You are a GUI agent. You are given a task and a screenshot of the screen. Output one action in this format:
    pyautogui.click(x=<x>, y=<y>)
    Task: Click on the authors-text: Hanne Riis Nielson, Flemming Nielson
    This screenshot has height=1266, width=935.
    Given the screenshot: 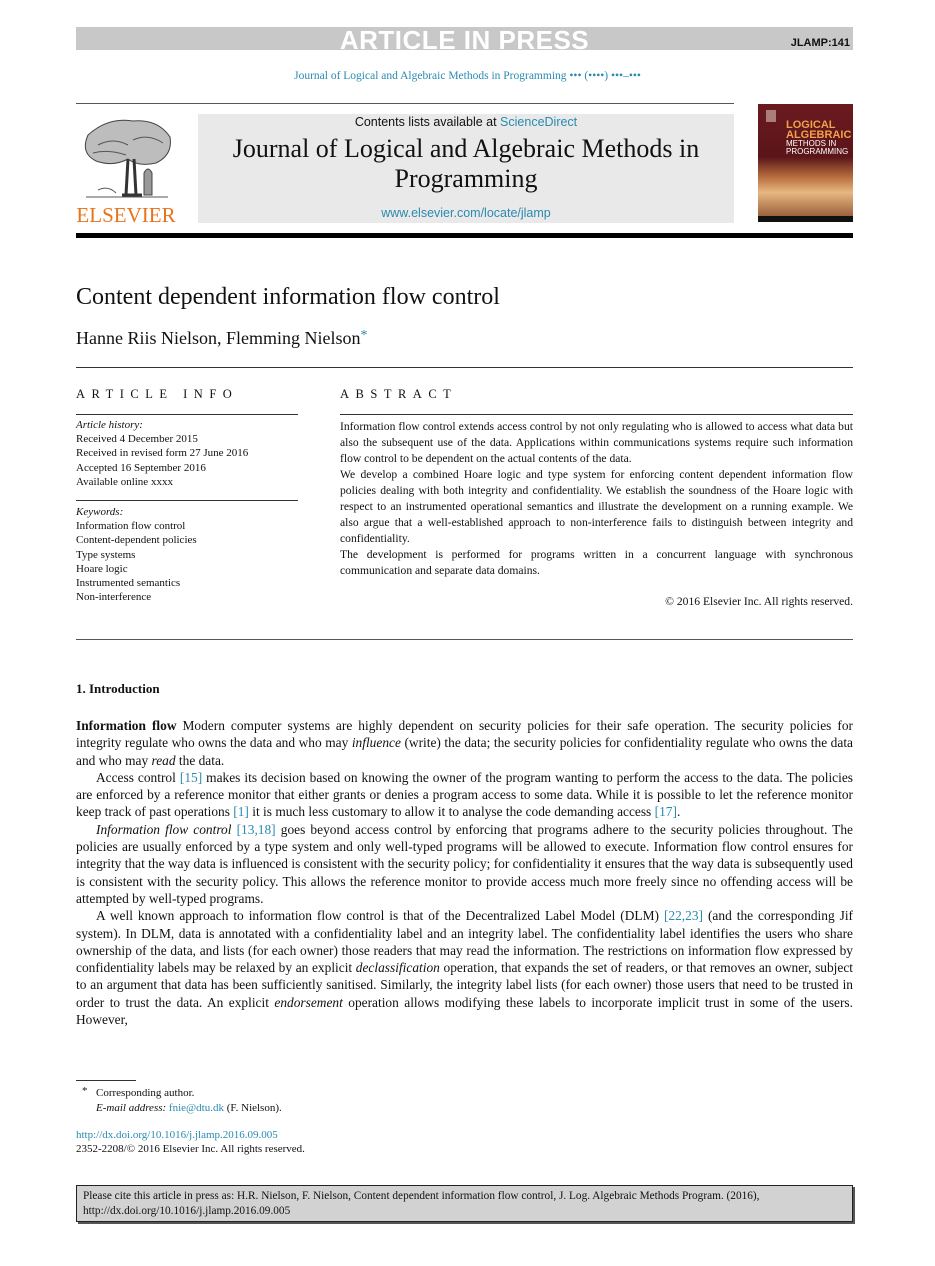 What is the action you would take?
    pyautogui.click(x=218, y=338)
    